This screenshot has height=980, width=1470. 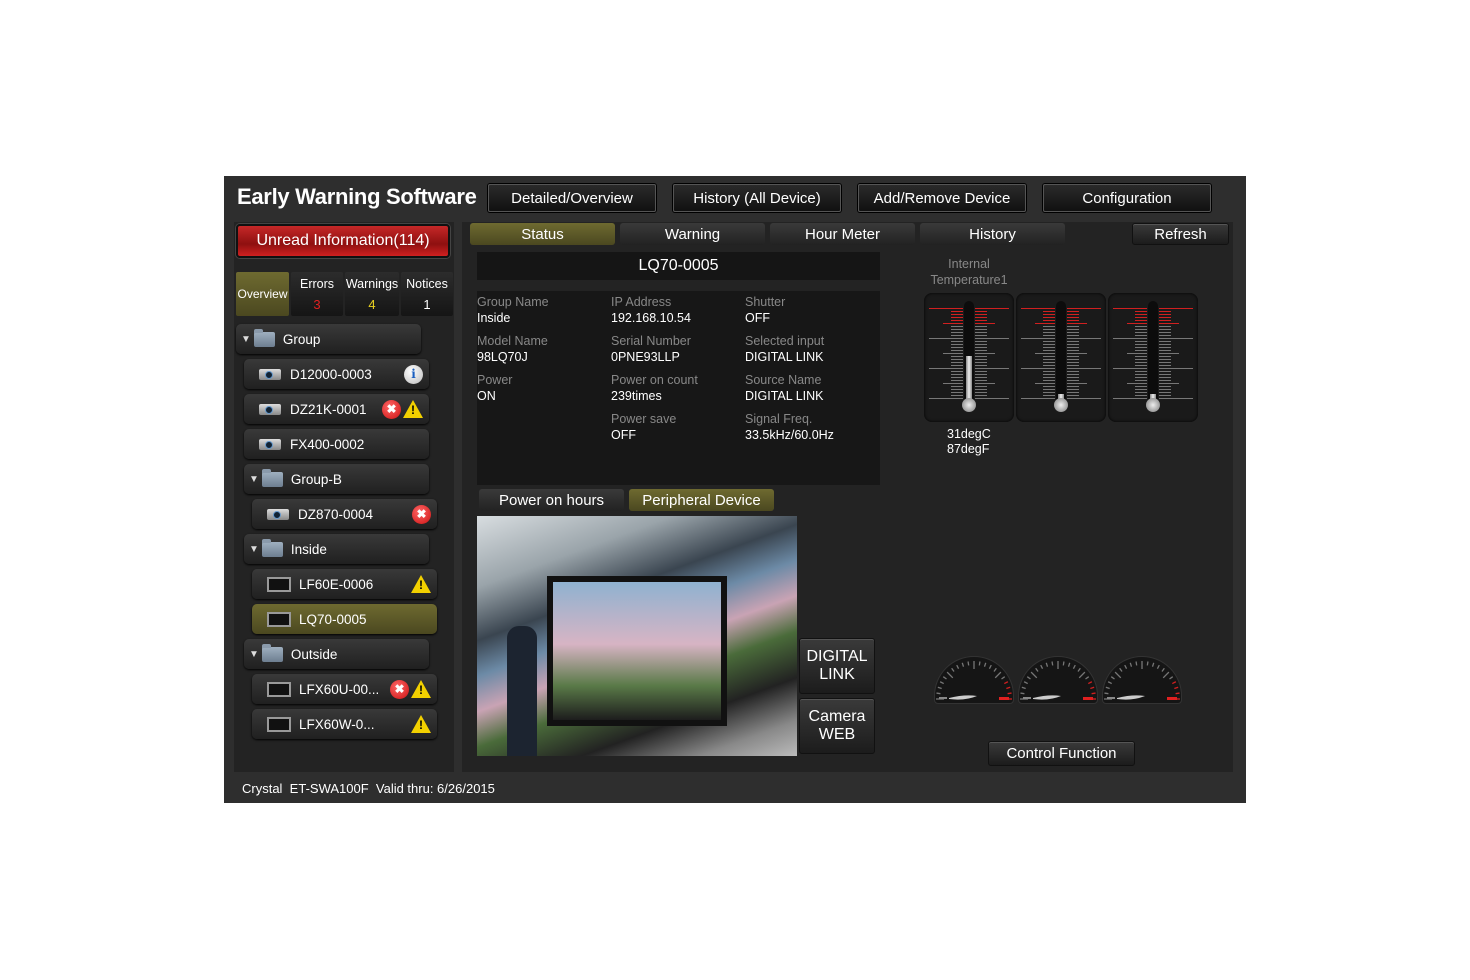 What do you see at coordinates (336, 479) in the screenshot?
I see `tree-item: ▼ Group-B` at bounding box center [336, 479].